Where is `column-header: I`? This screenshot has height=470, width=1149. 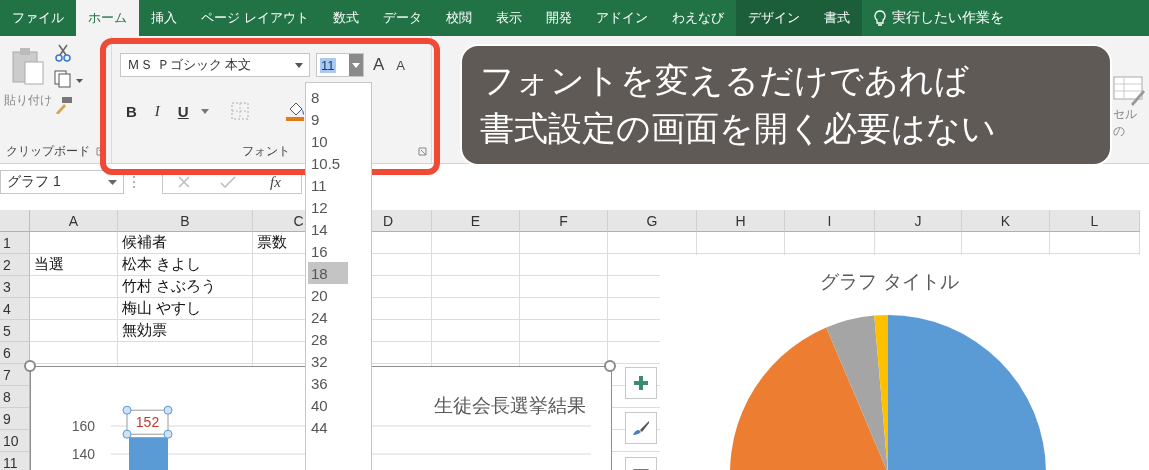
column-header: I is located at coordinates (830, 221).